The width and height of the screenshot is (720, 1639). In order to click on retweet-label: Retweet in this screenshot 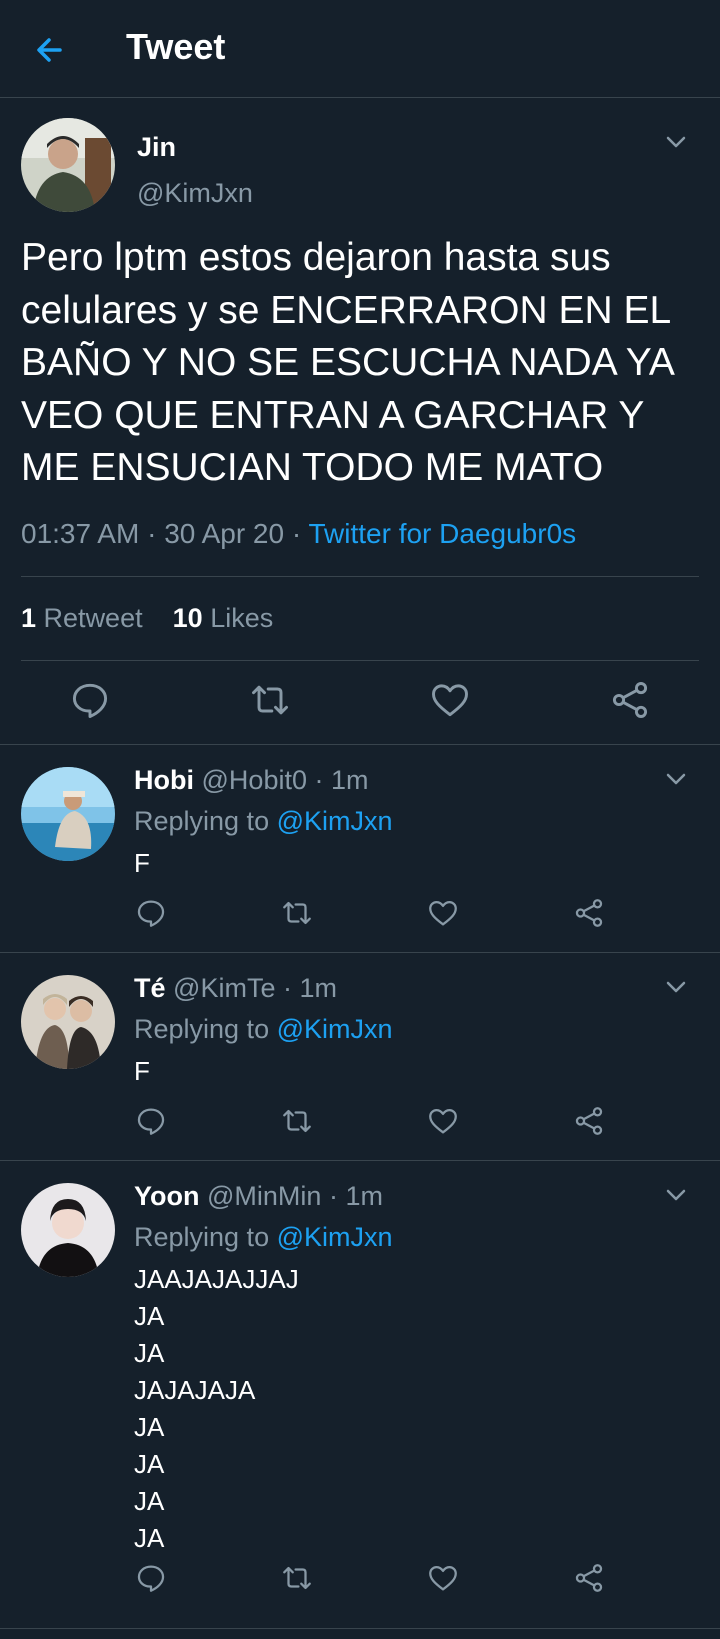, I will do `click(93, 618)`.